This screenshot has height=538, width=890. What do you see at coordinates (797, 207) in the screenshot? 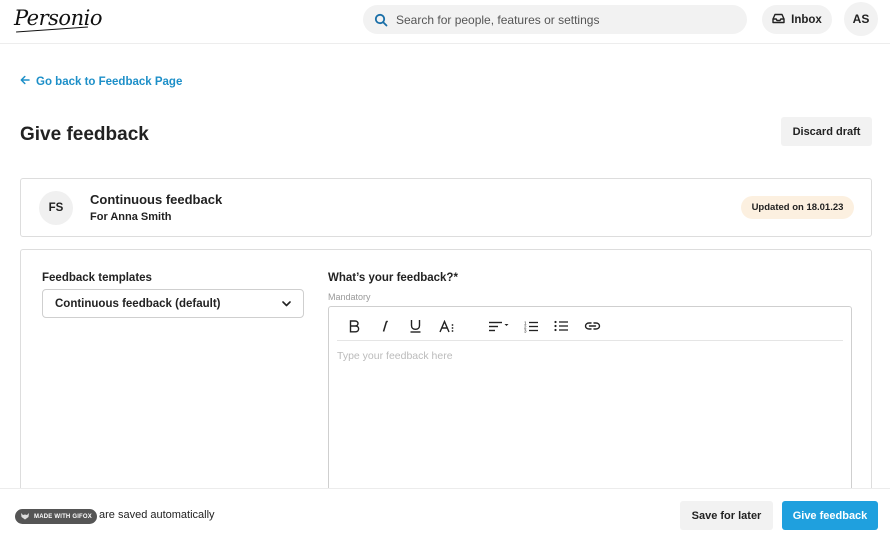
I see `updated-badge: Updated on 18.01.23` at bounding box center [797, 207].